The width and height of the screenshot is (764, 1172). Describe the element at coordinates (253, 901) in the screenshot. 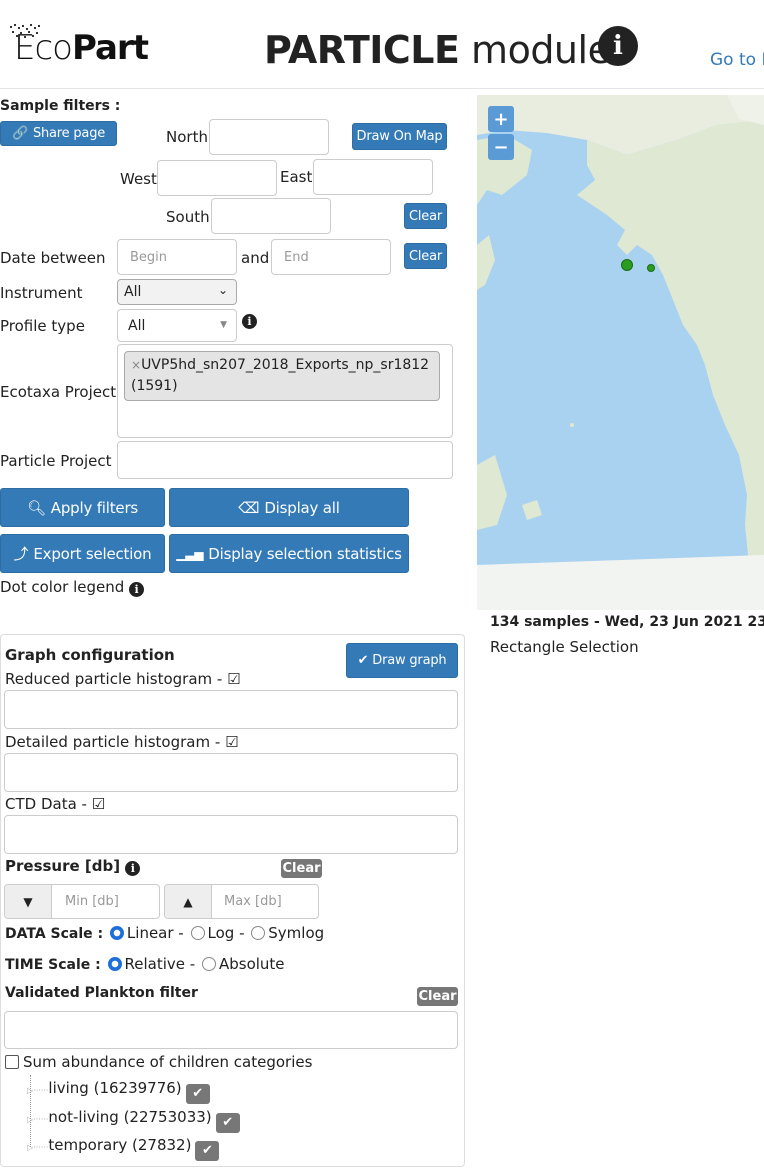

I see `max-pressure-input: Max [db]` at that location.